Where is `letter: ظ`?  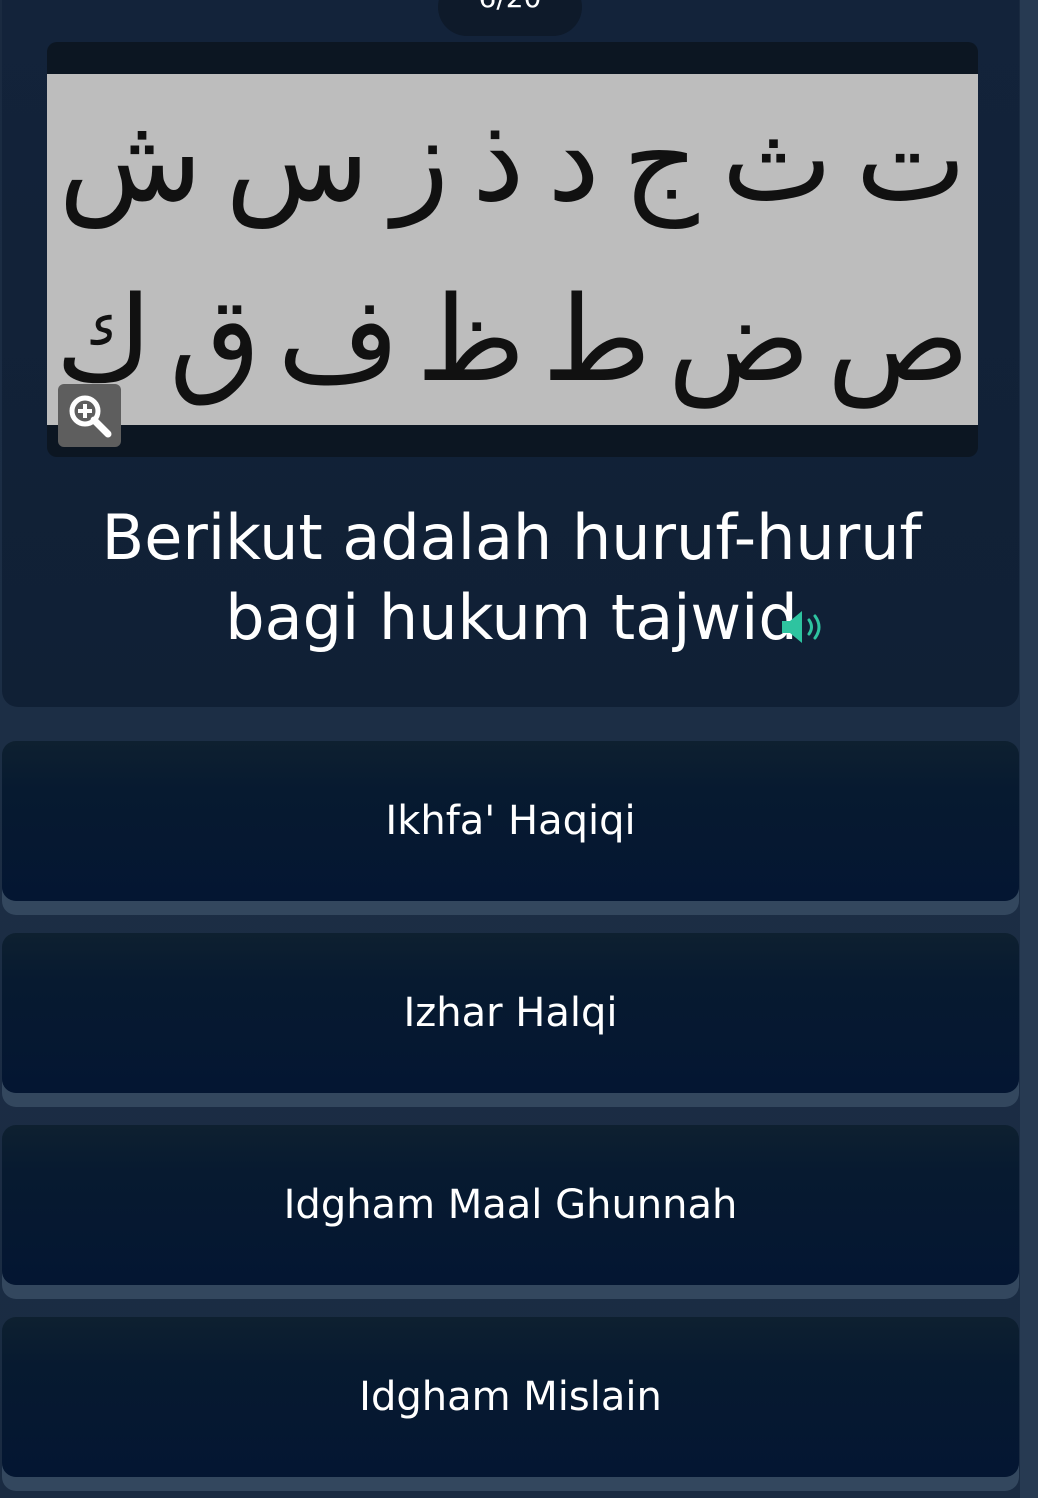
letter: ظ is located at coordinates (471, 339).